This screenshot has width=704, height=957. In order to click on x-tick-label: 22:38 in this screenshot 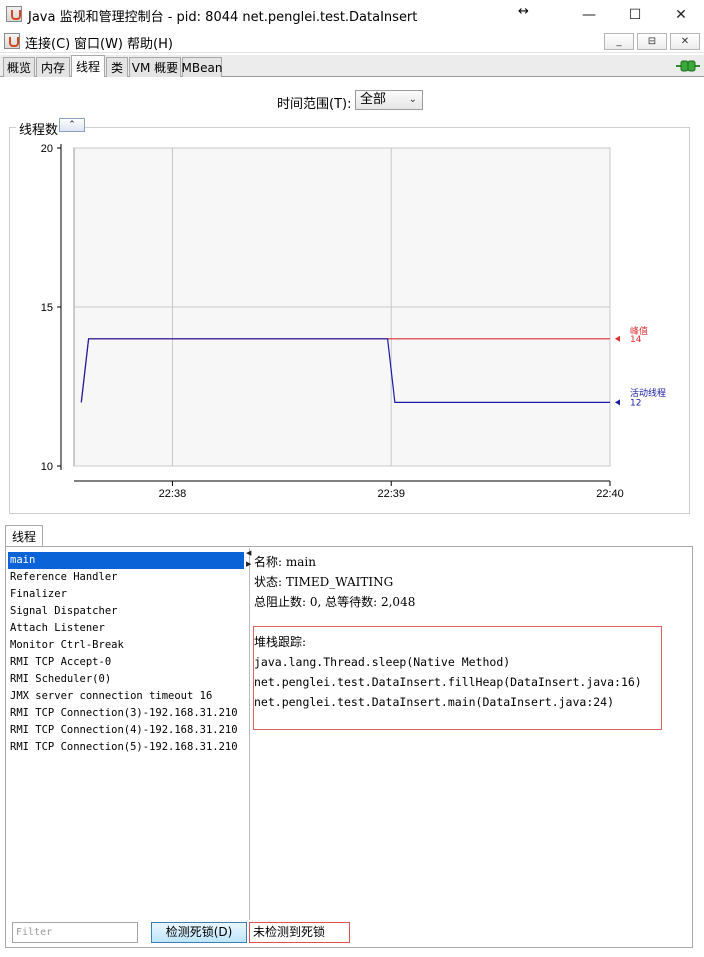, I will do `click(173, 494)`.